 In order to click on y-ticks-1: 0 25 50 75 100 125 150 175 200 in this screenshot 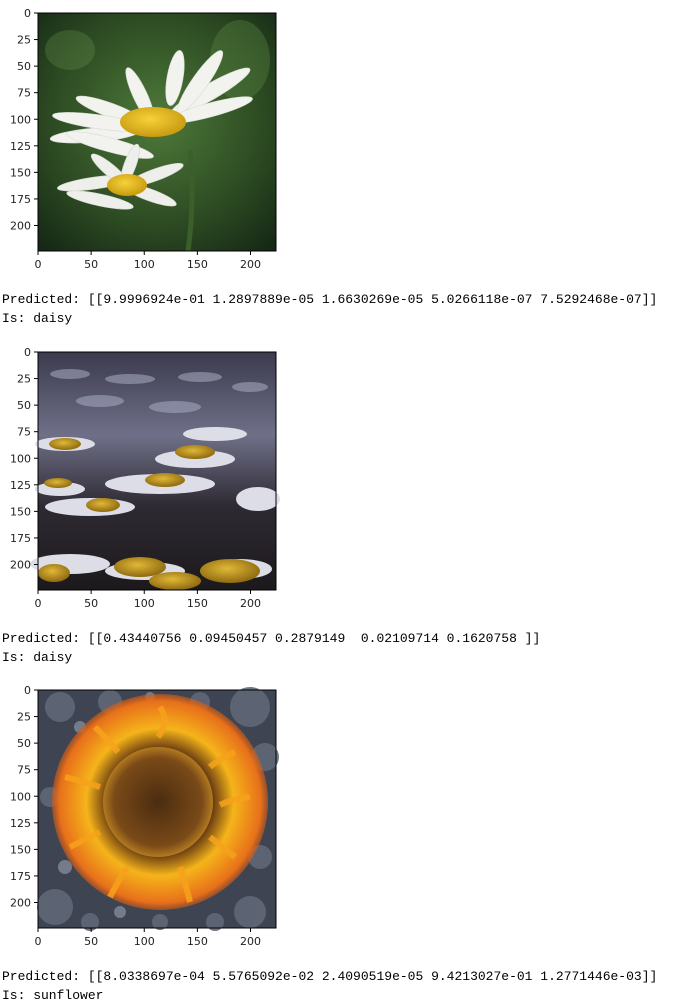, I will do `click(24, 120)`.